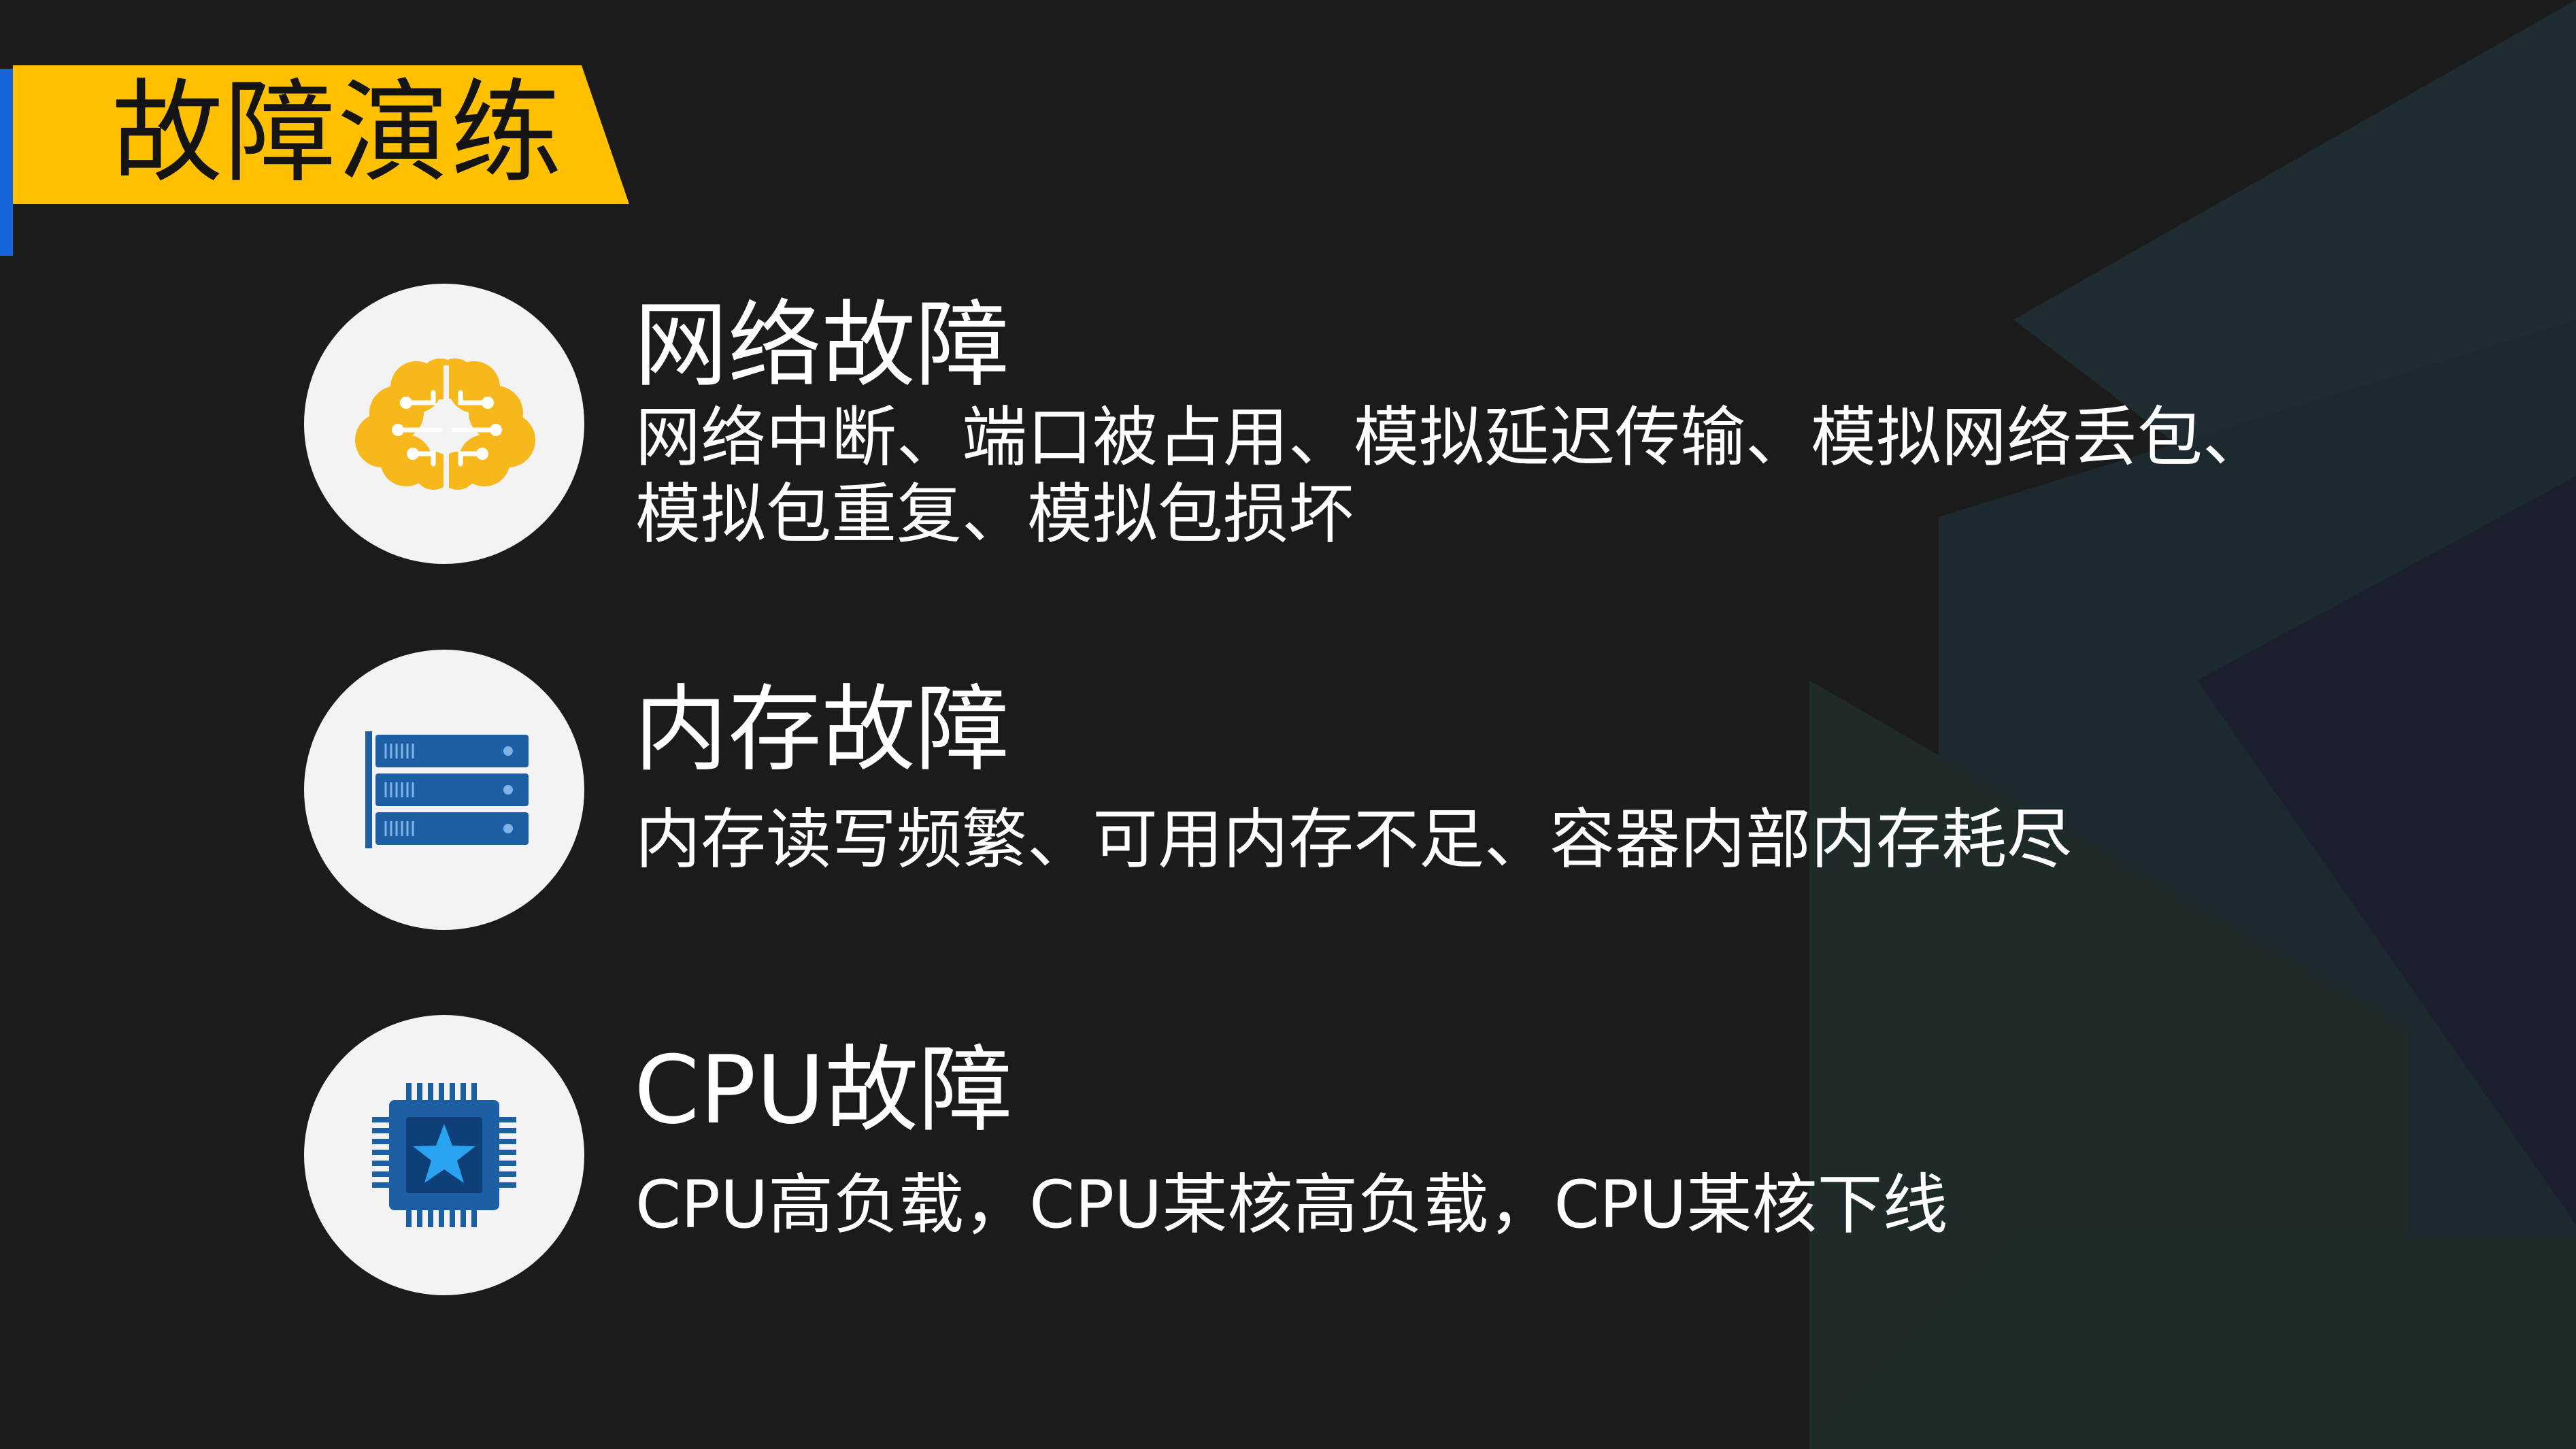 This screenshot has height=1449, width=2576. I want to click on item-title: 内存故障, so click(822, 729).